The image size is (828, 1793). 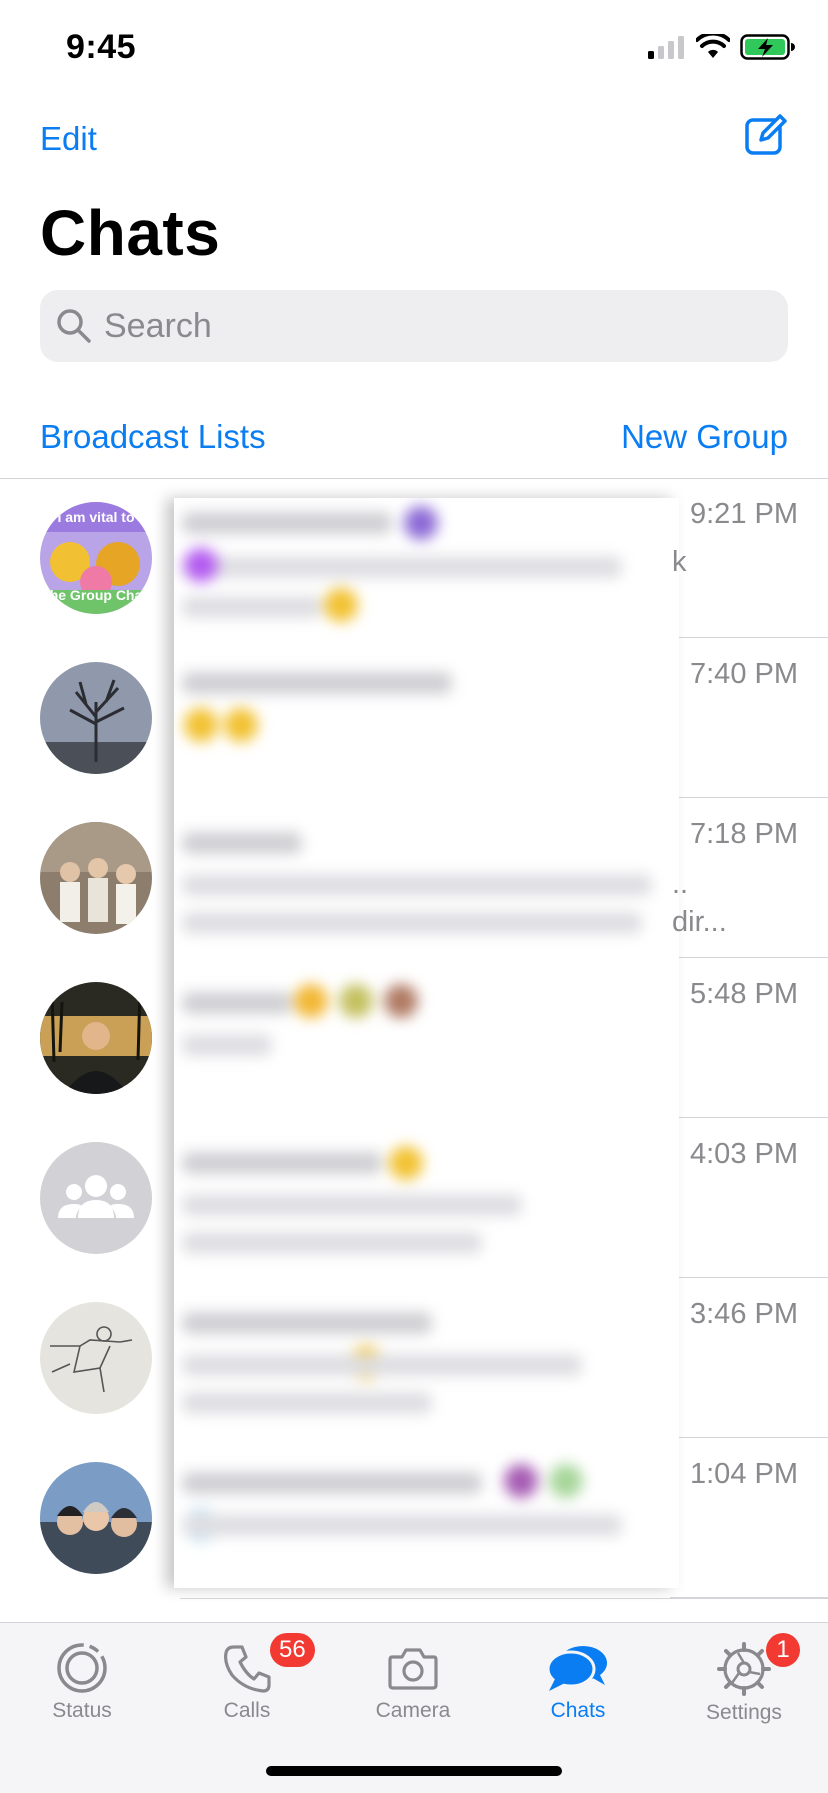 What do you see at coordinates (158, 325) in the screenshot?
I see `search-placeholder: Search` at bounding box center [158, 325].